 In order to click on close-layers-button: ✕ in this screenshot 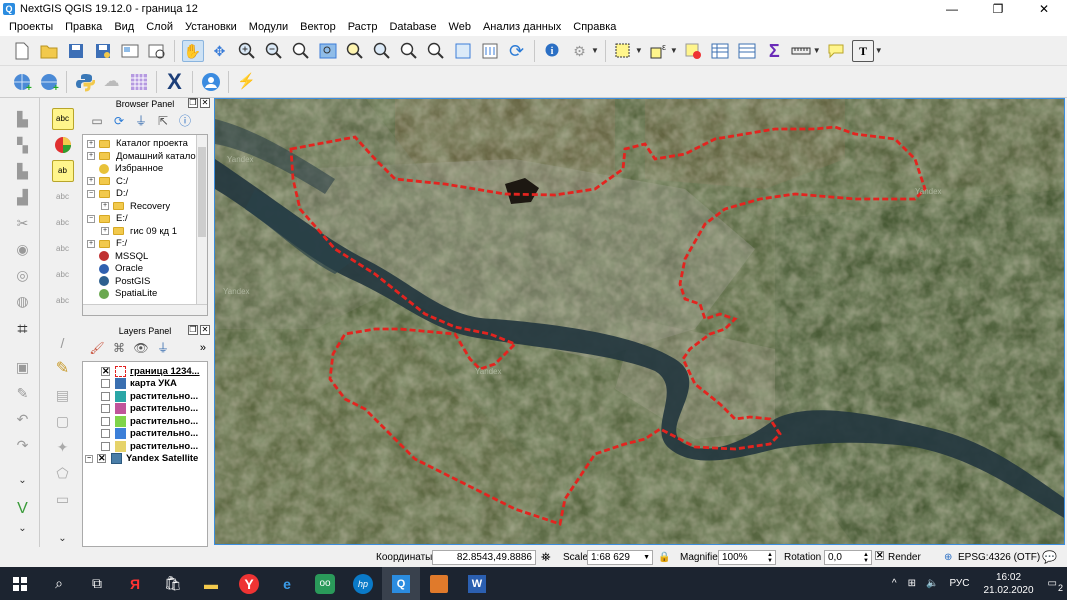, I will do `click(205, 330)`.